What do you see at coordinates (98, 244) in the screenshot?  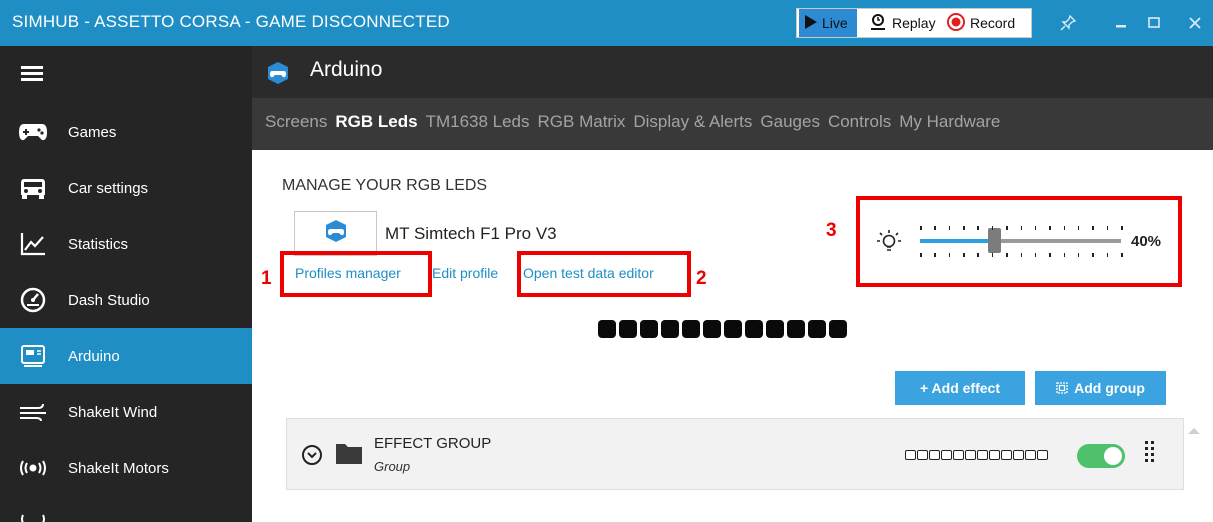 I see `sidebar-item-label: Statistics` at bounding box center [98, 244].